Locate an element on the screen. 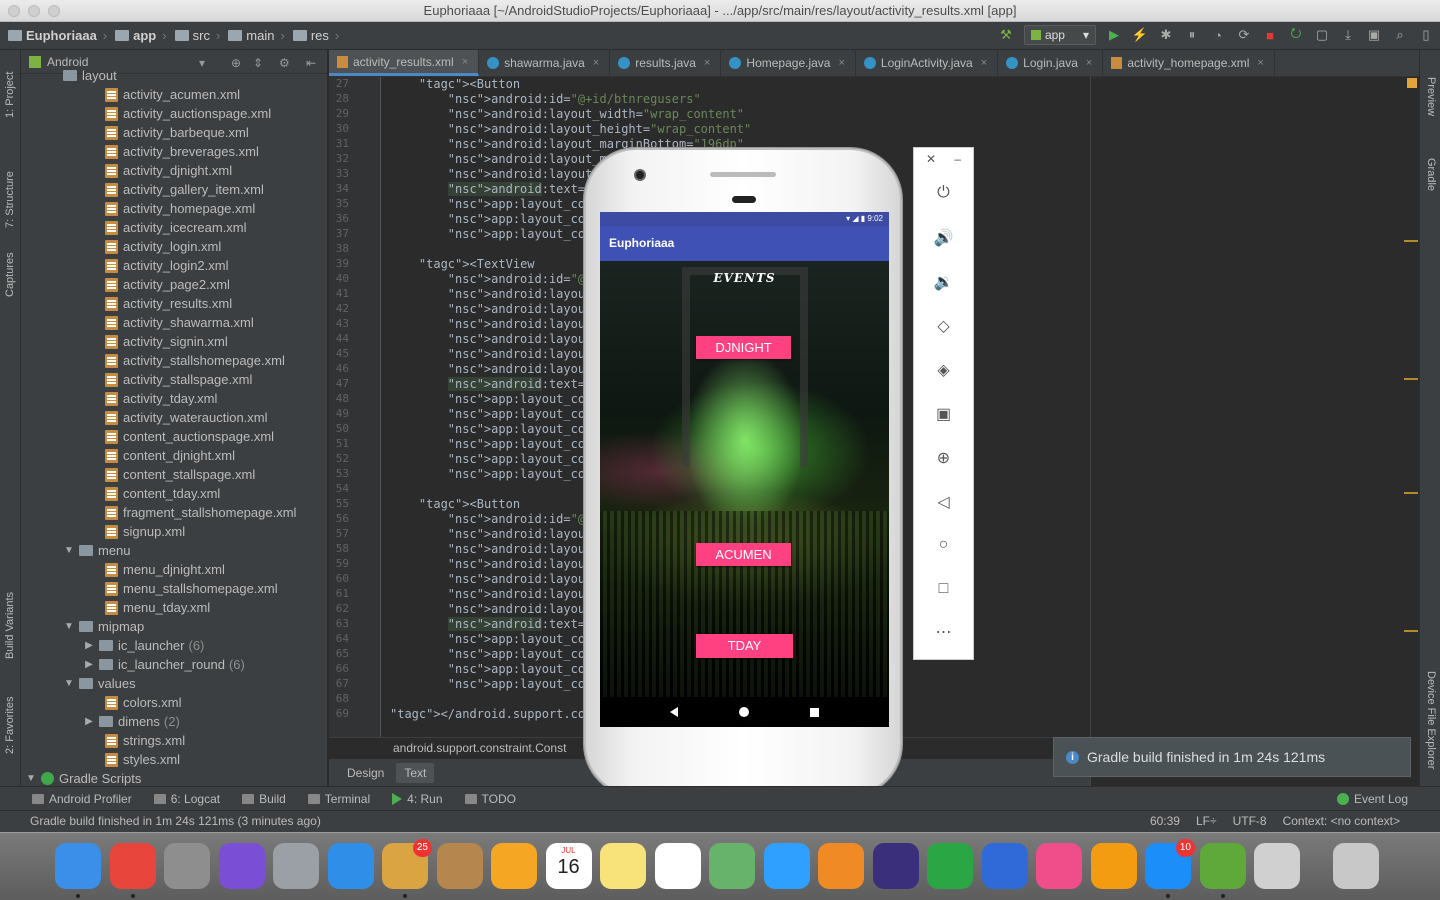  device-icon: ▯ is located at coordinates (1426, 35).